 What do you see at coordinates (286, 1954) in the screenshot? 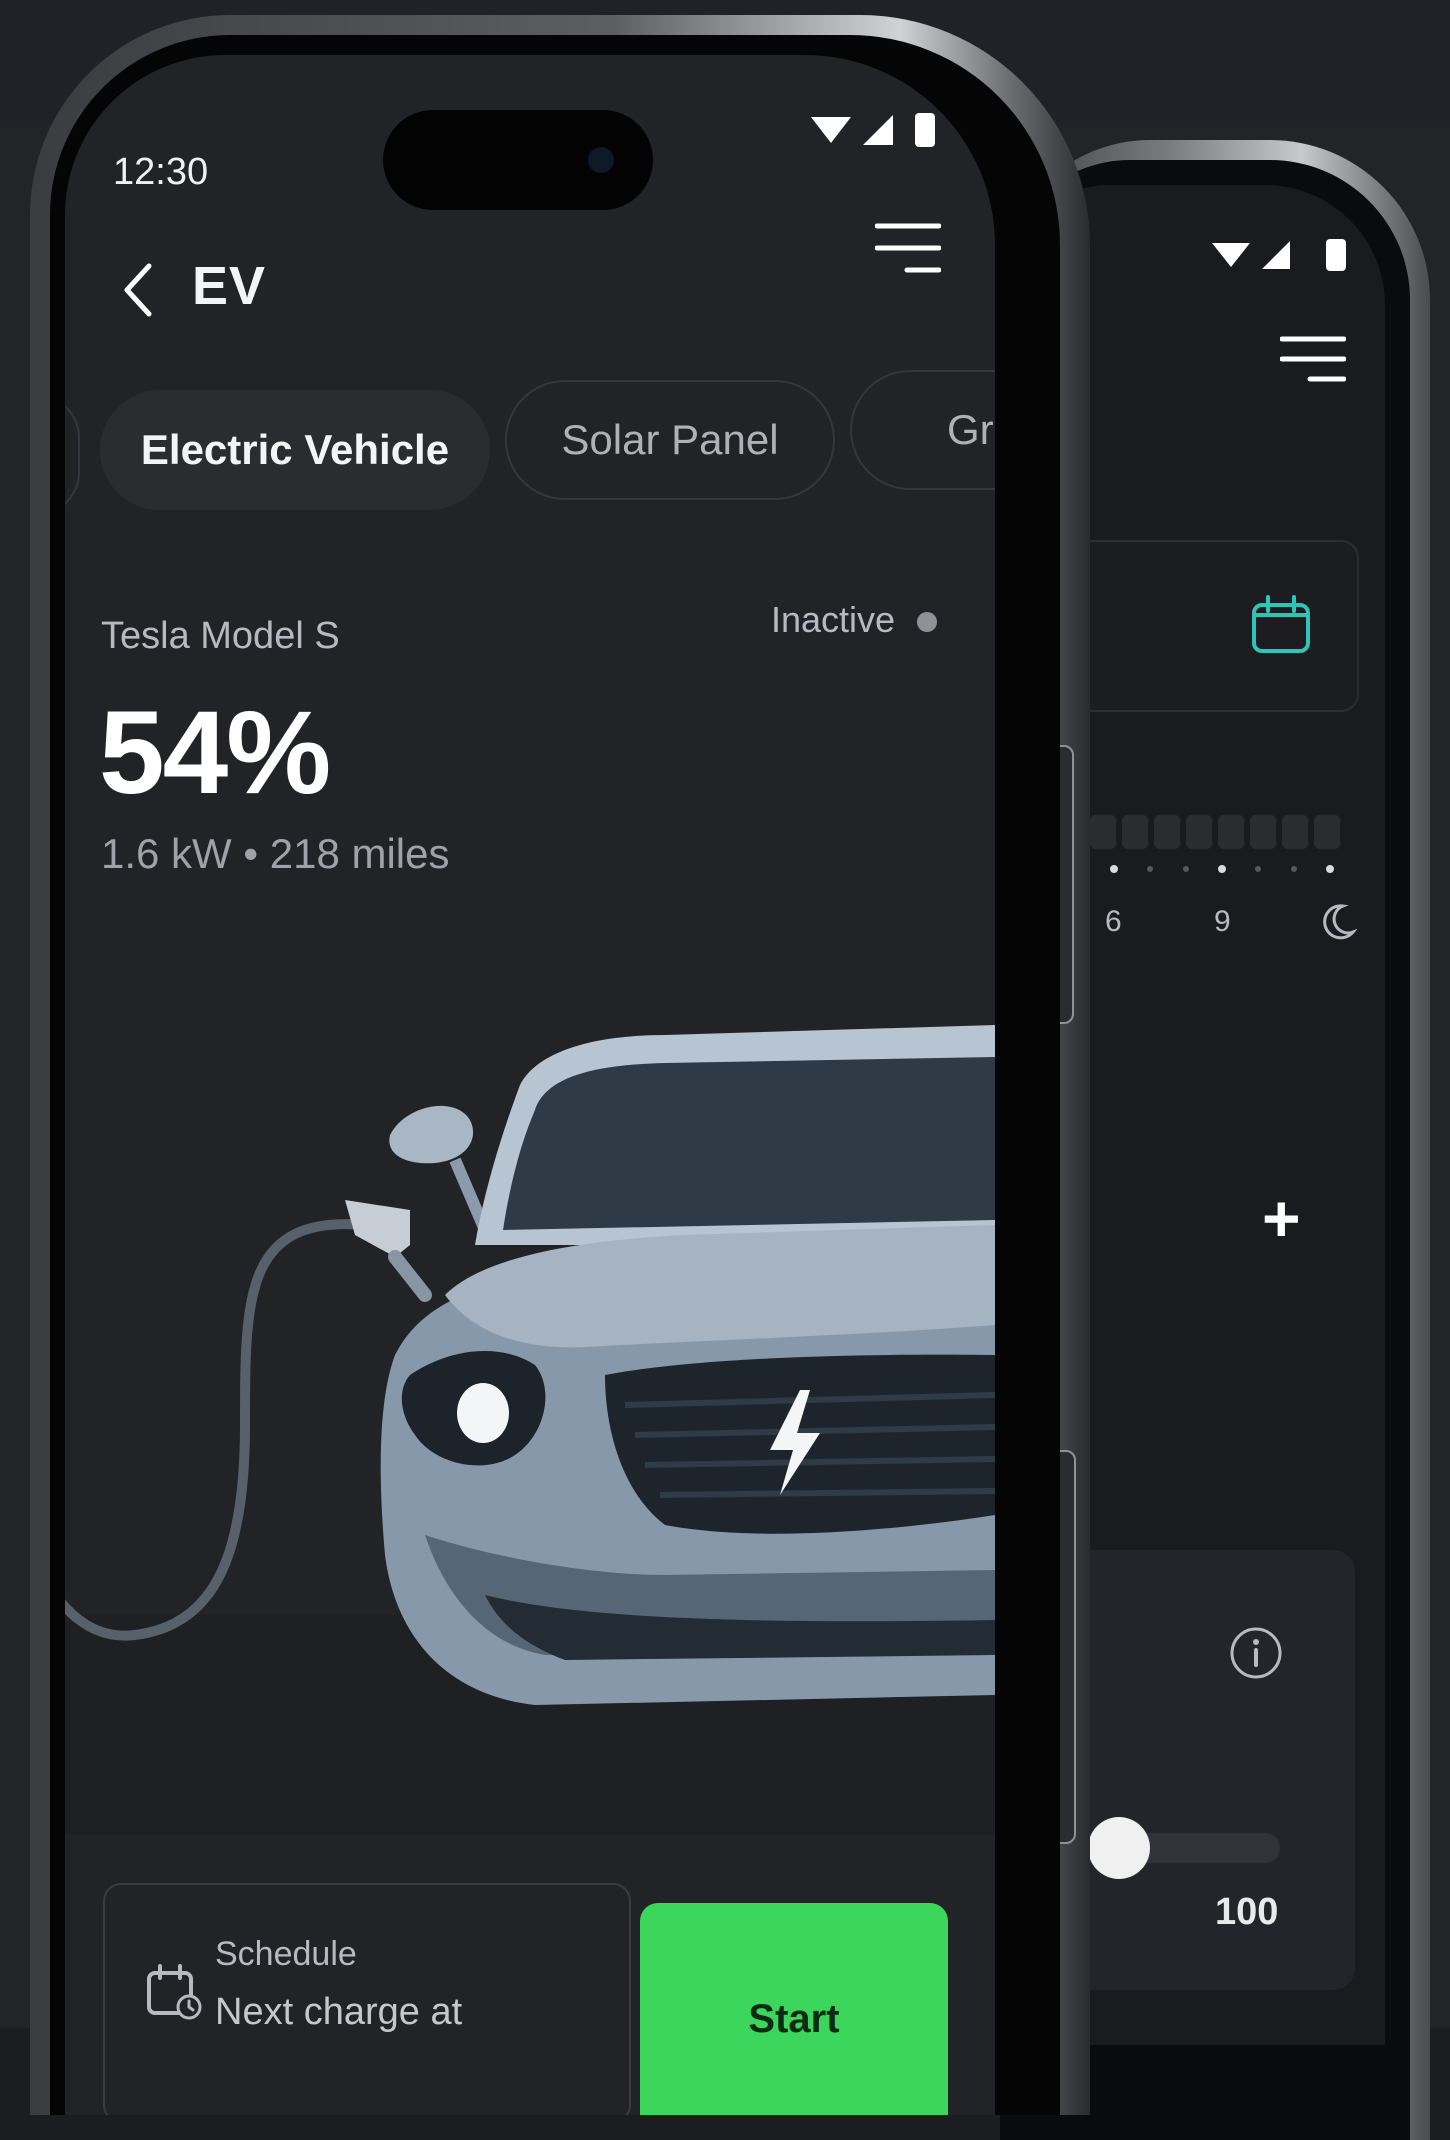
I see `schedule-label: Schedule` at bounding box center [286, 1954].